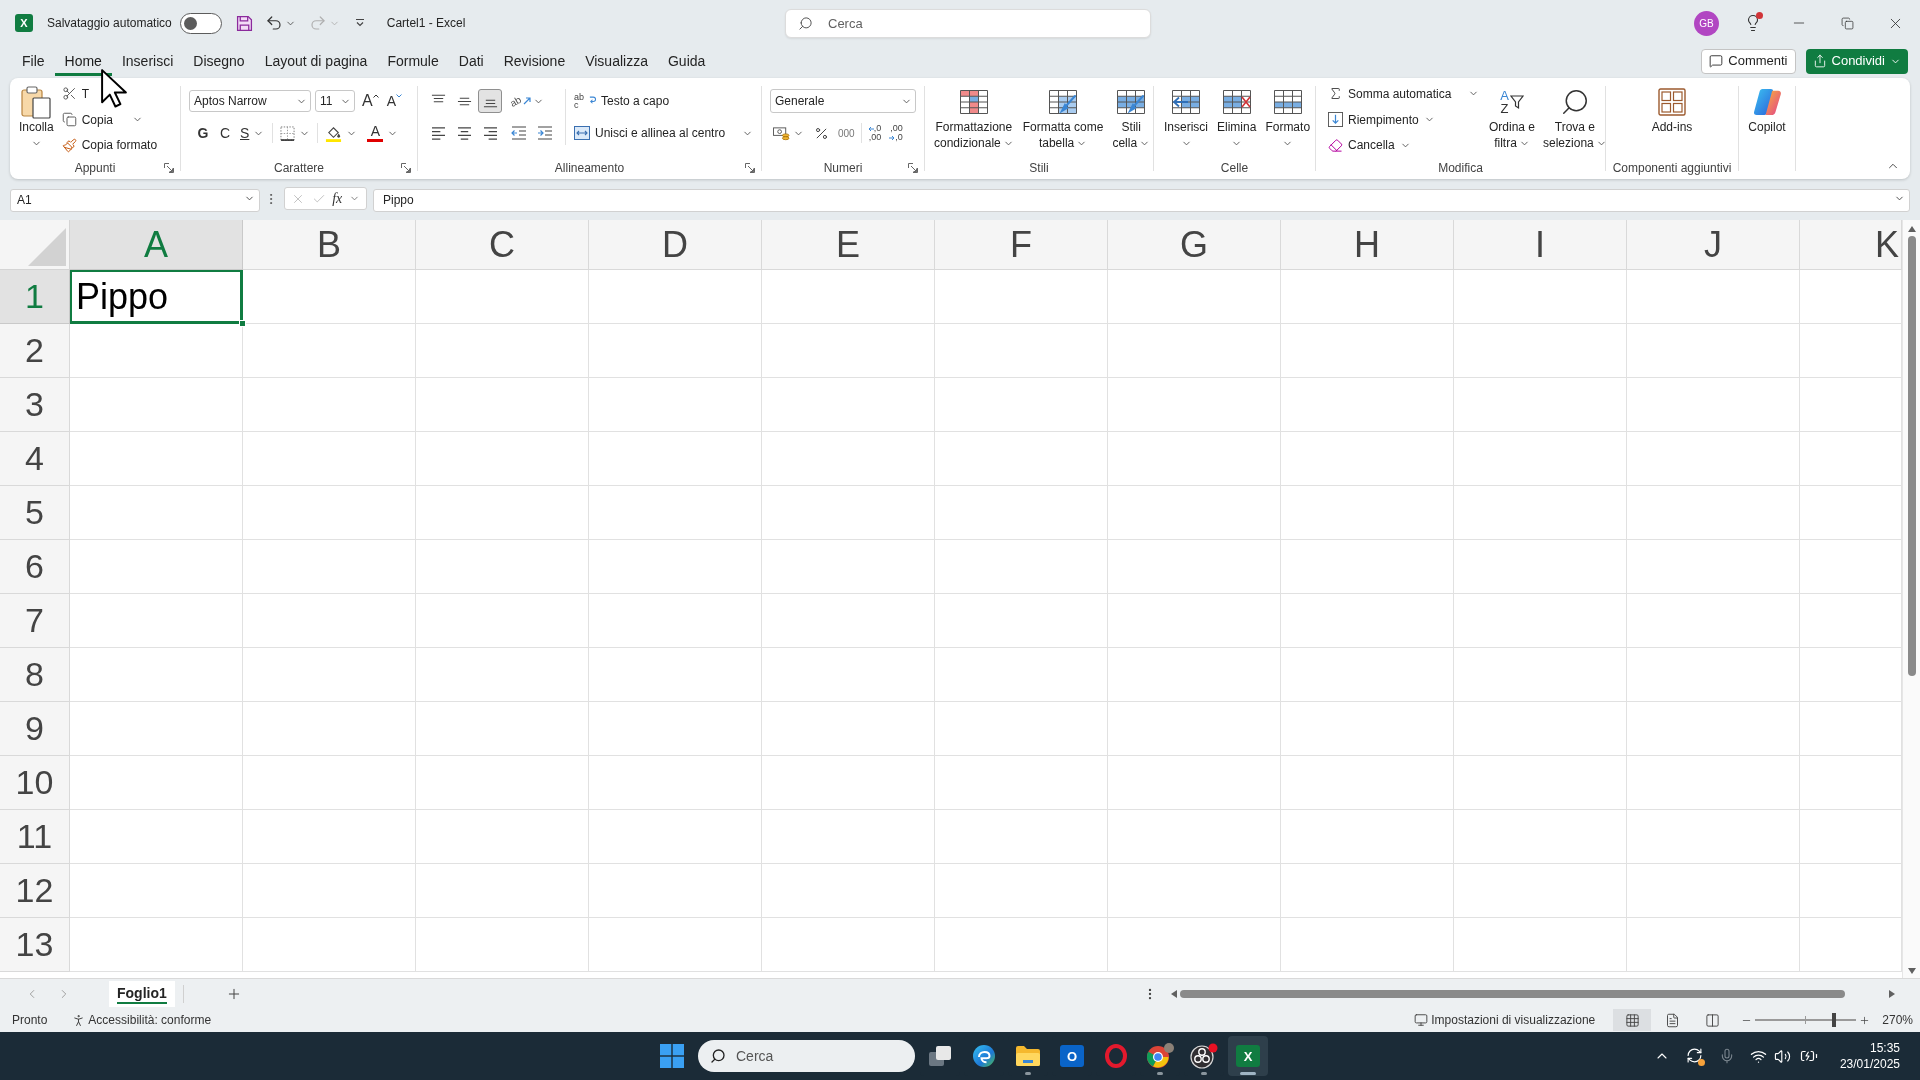  Describe the element at coordinates (545, 133) in the screenshot. I see `increase-indent-icon` at that location.